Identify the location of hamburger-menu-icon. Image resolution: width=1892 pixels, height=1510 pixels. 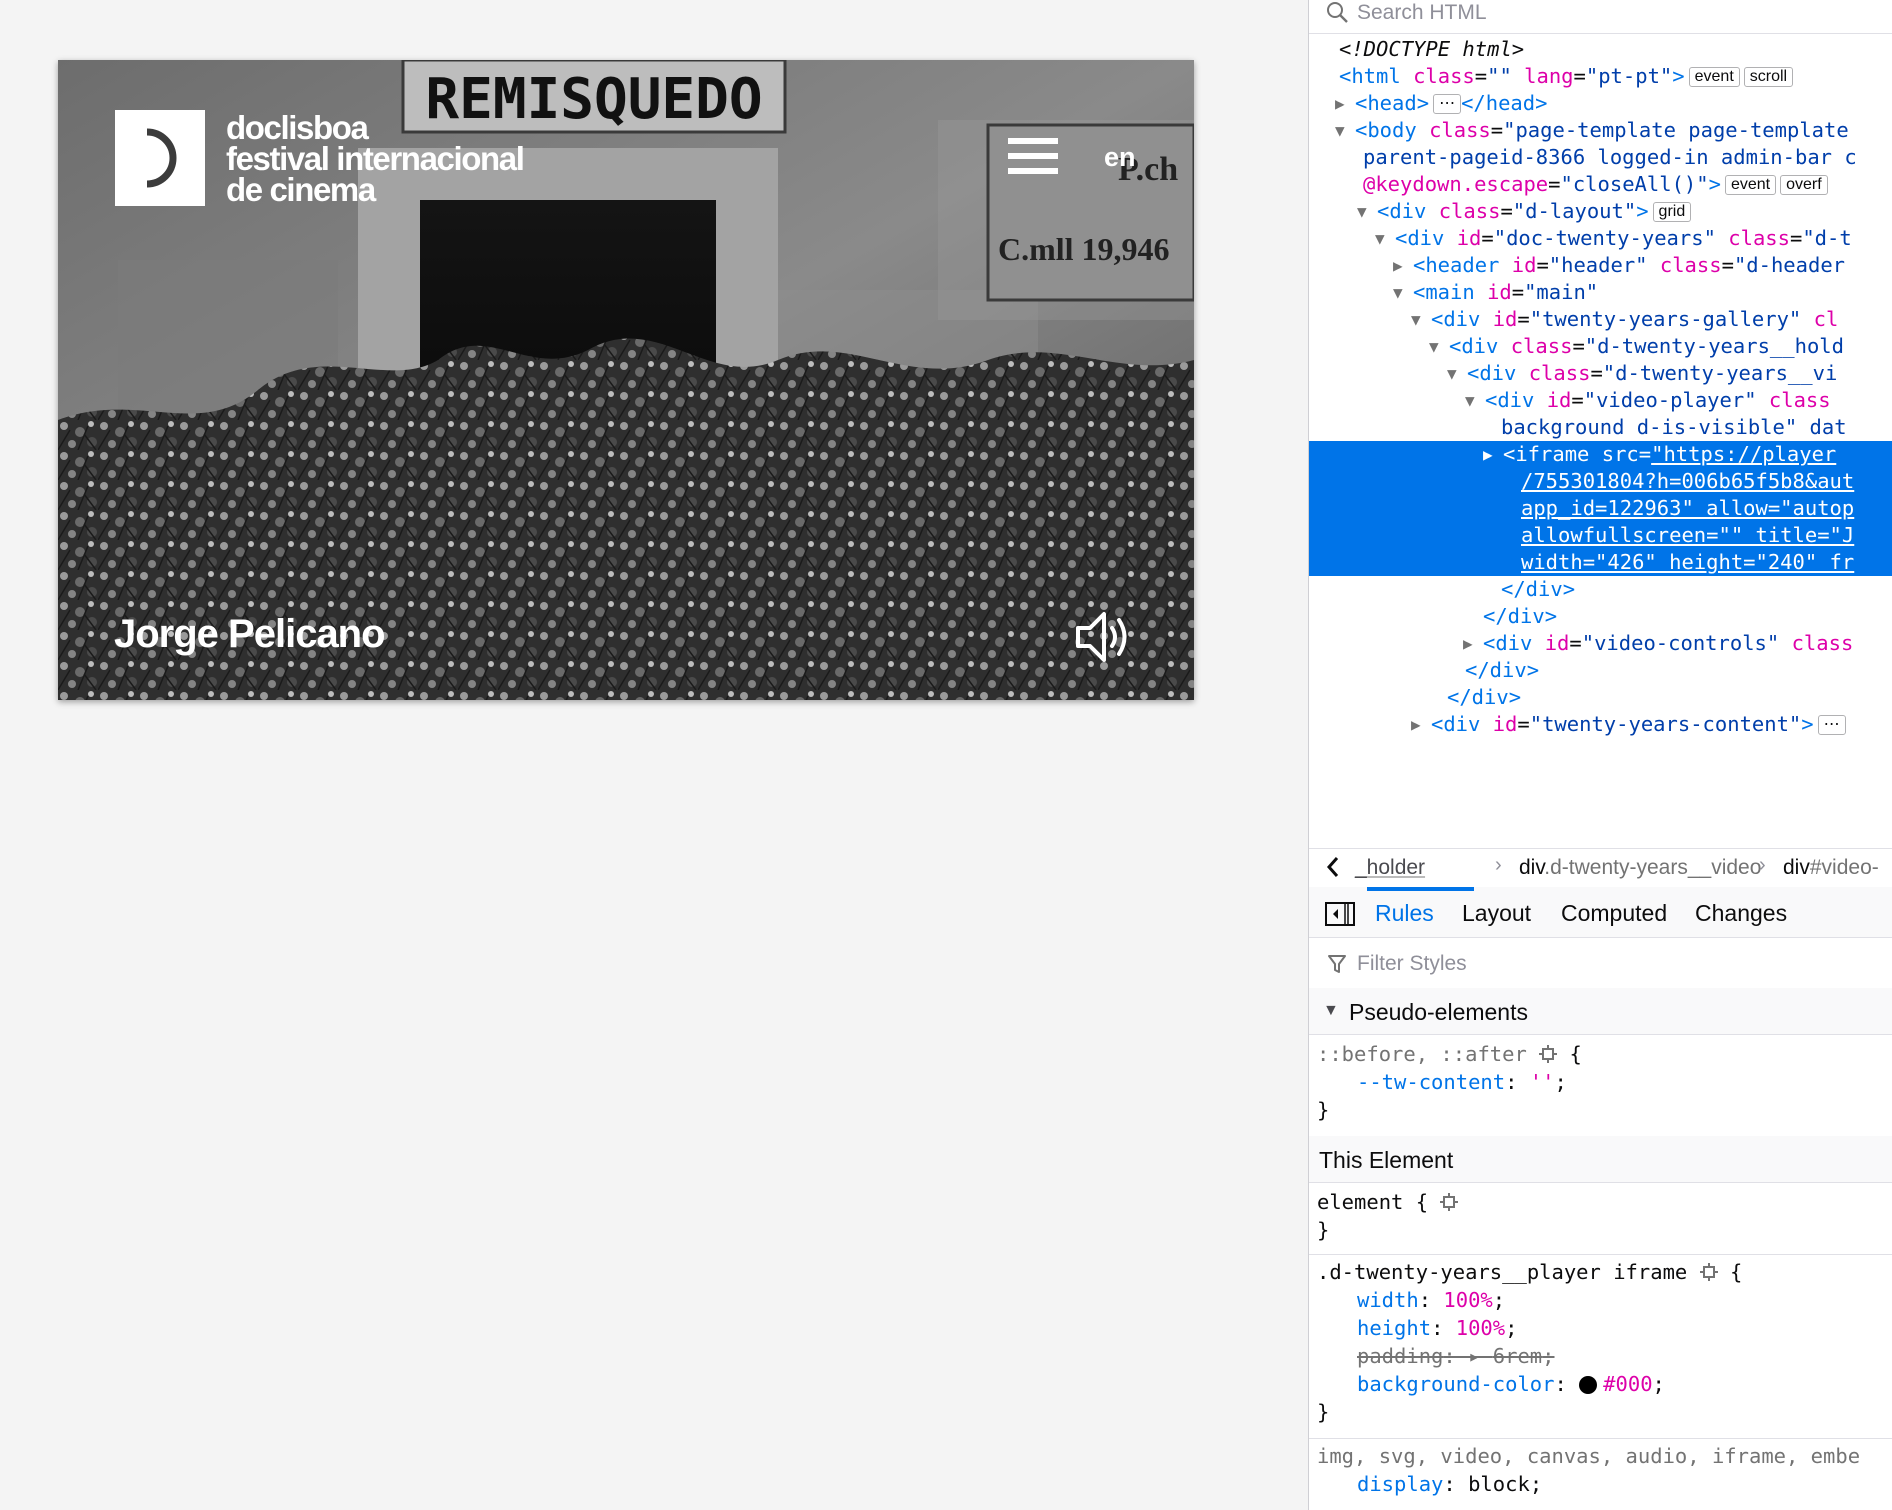
(1033, 159).